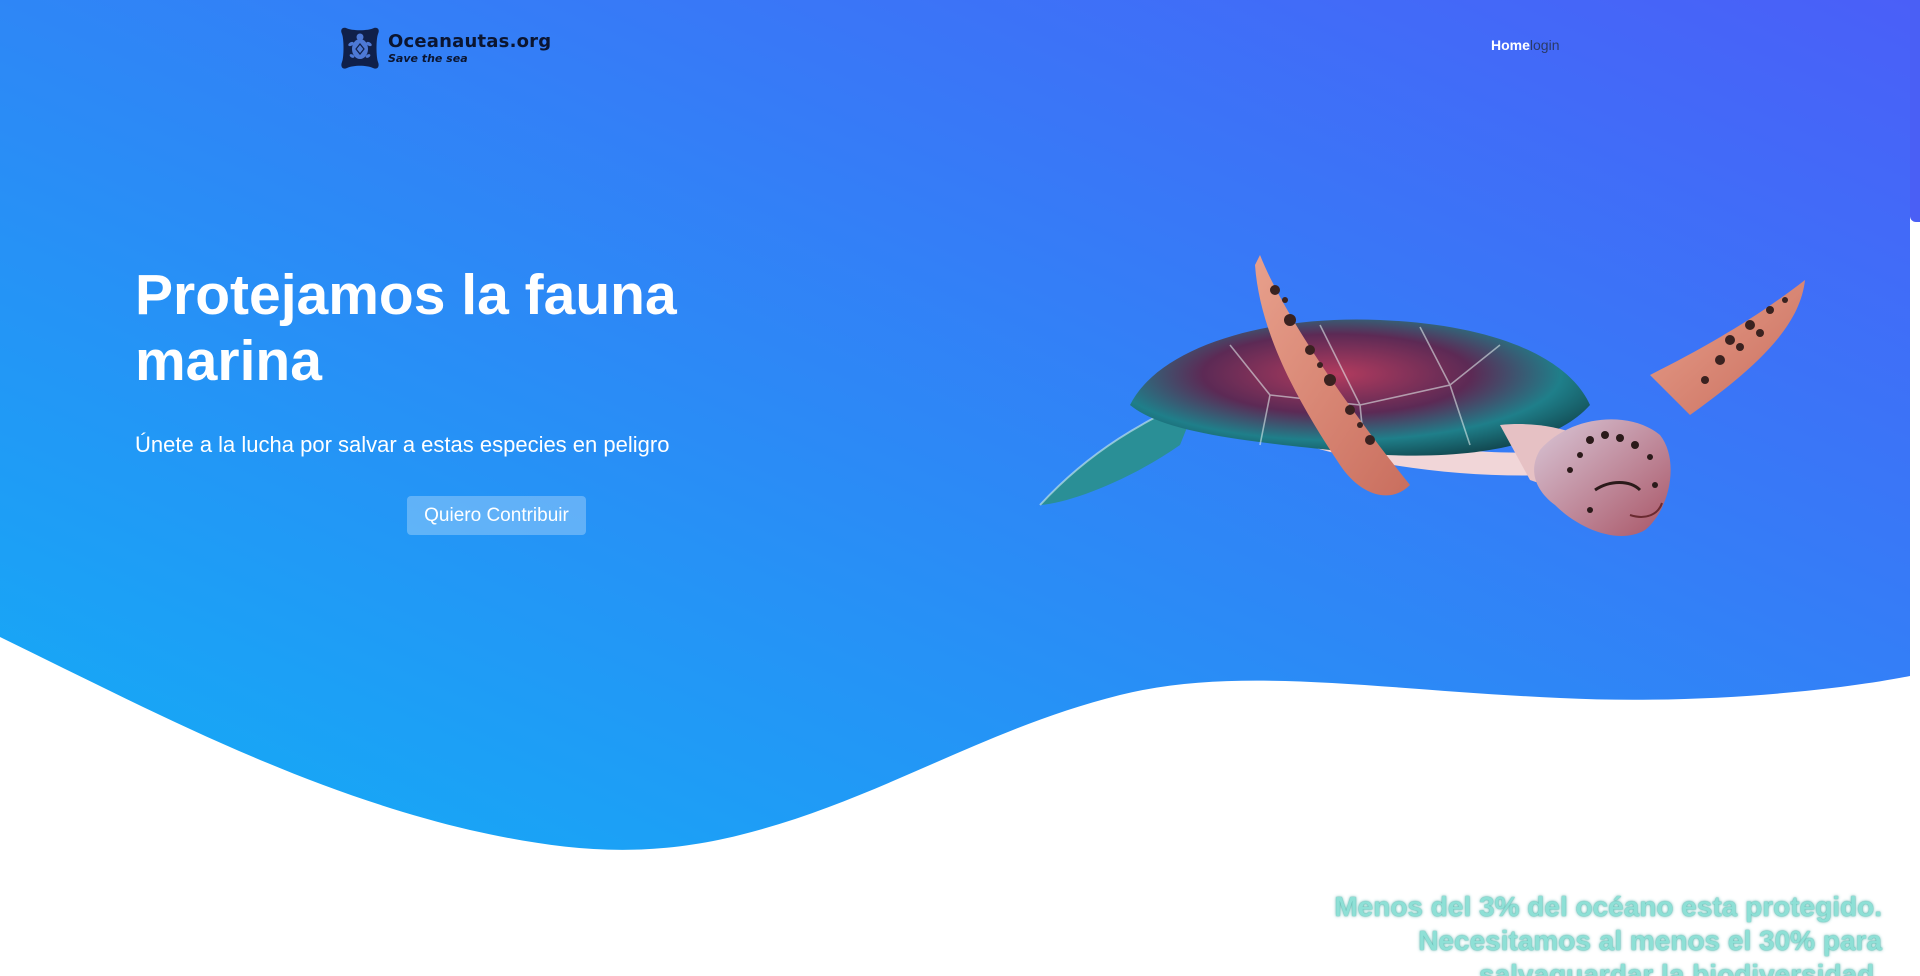 The image size is (1920, 976). What do you see at coordinates (428, 58) in the screenshot?
I see `brand-tagline: Save the sea` at bounding box center [428, 58].